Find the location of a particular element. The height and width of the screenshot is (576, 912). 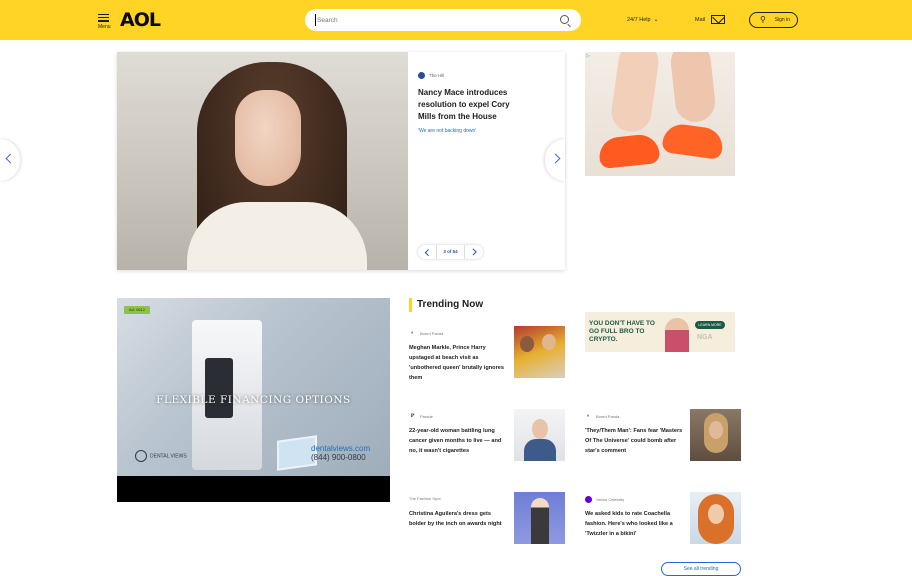

pager-next-icon is located at coordinates (474, 252).